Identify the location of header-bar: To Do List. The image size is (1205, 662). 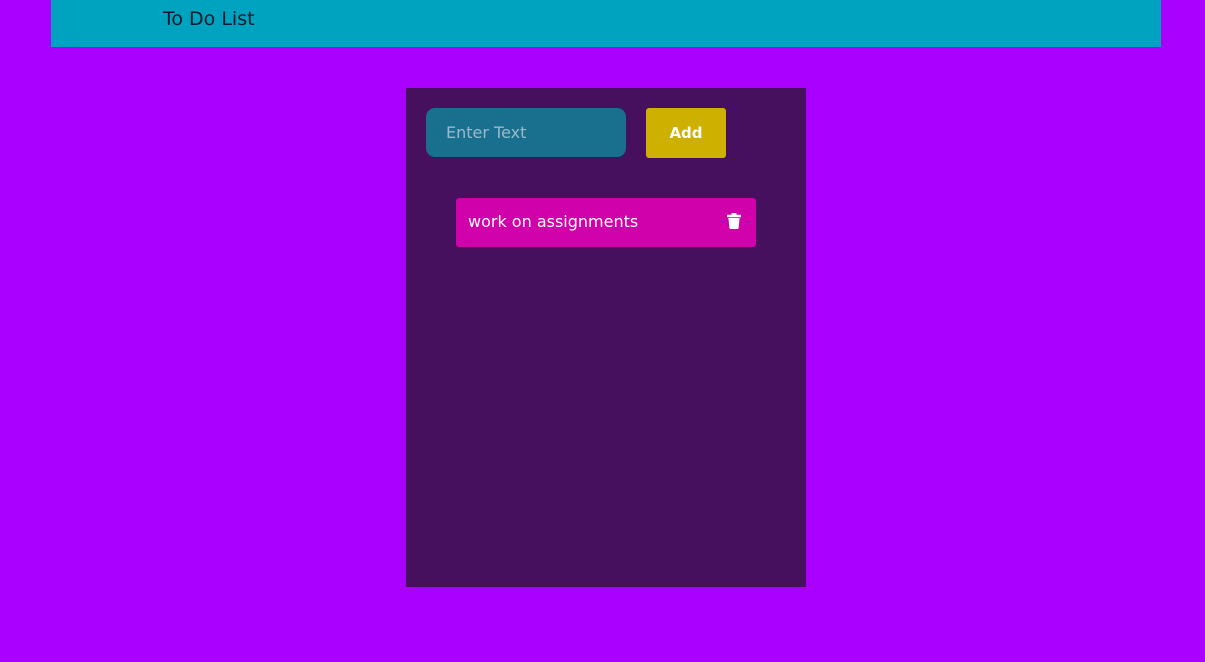
(606, 23).